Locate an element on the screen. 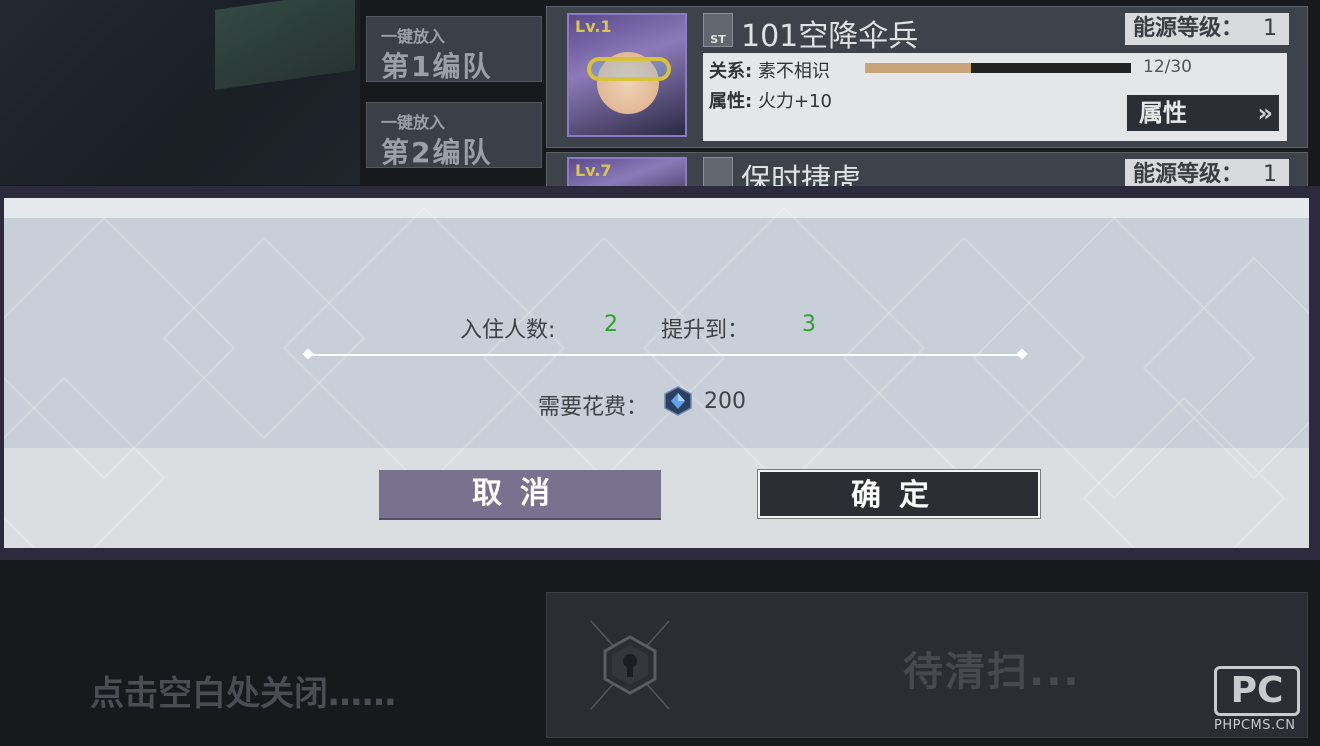 The height and width of the screenshot is (746, 1320). upgrade-label: 提升到： is located at coordinates (705, 330).